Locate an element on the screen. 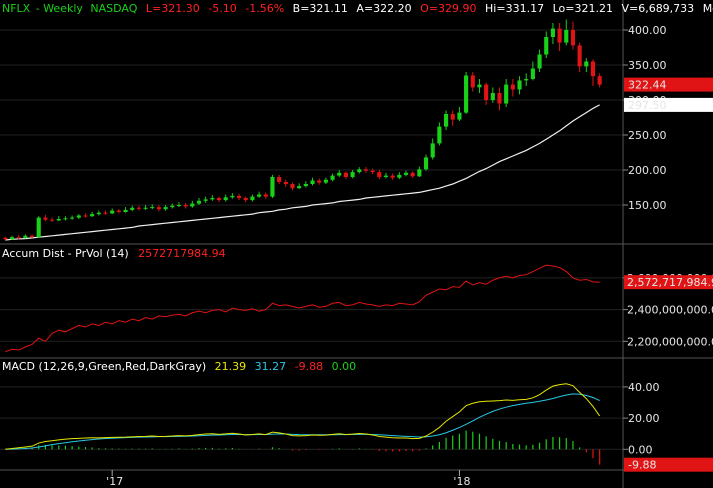 This screenshot has height=488, width=713. time-axis-label: '17 is located at coordinates (114, 481).